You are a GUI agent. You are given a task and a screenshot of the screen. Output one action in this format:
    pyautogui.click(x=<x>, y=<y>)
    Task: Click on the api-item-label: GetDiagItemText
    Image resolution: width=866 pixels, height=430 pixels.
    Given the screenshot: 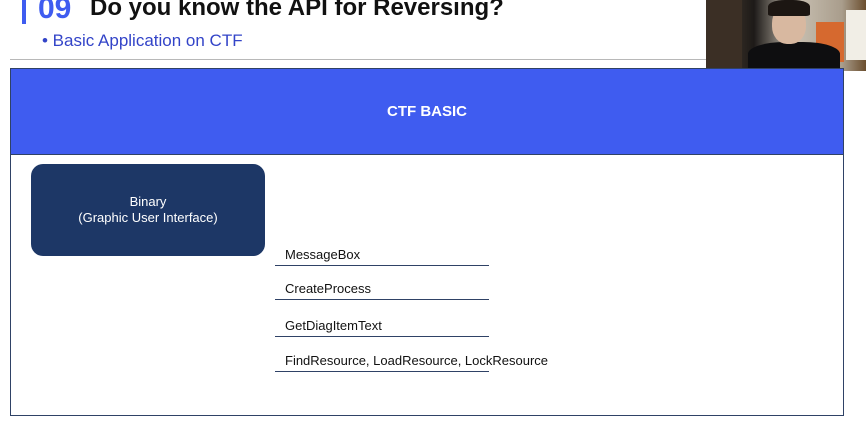 What is the action you would take?
    pyautogui.click(x=333, y=325)
    